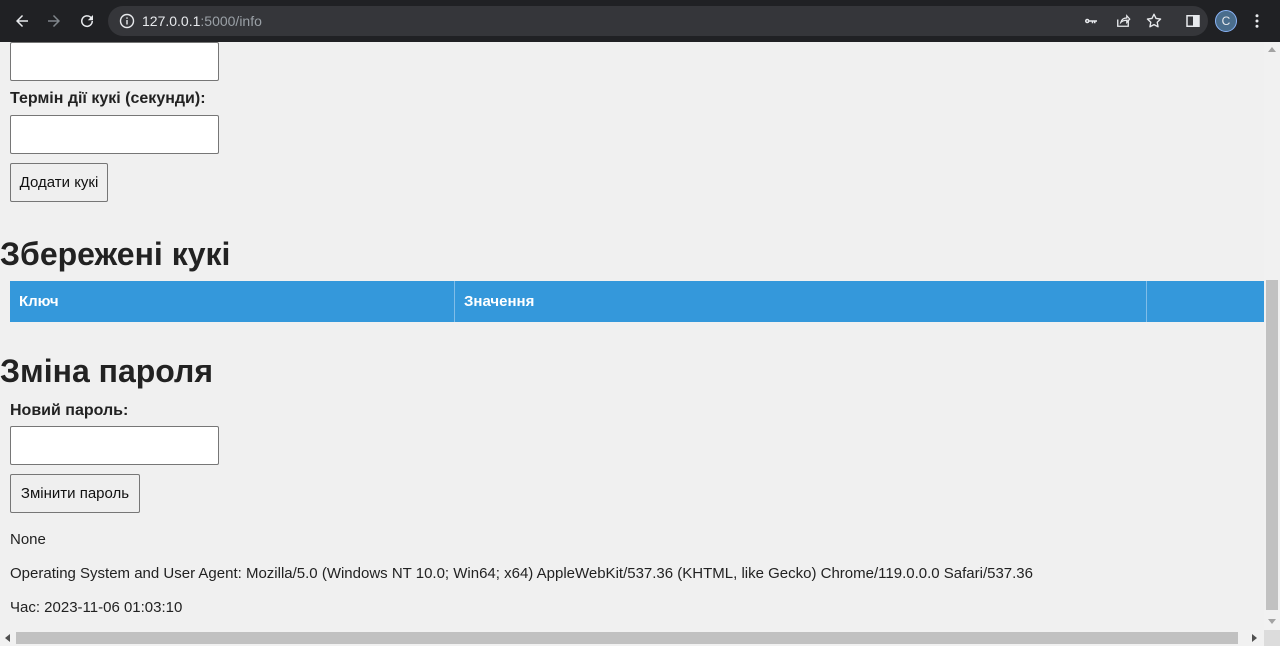 The width and height of the screenshot is (1280, 646). Describe the element at coordinates (22, 21) in the screenshot. I see `back-arrow-icon` at that location.